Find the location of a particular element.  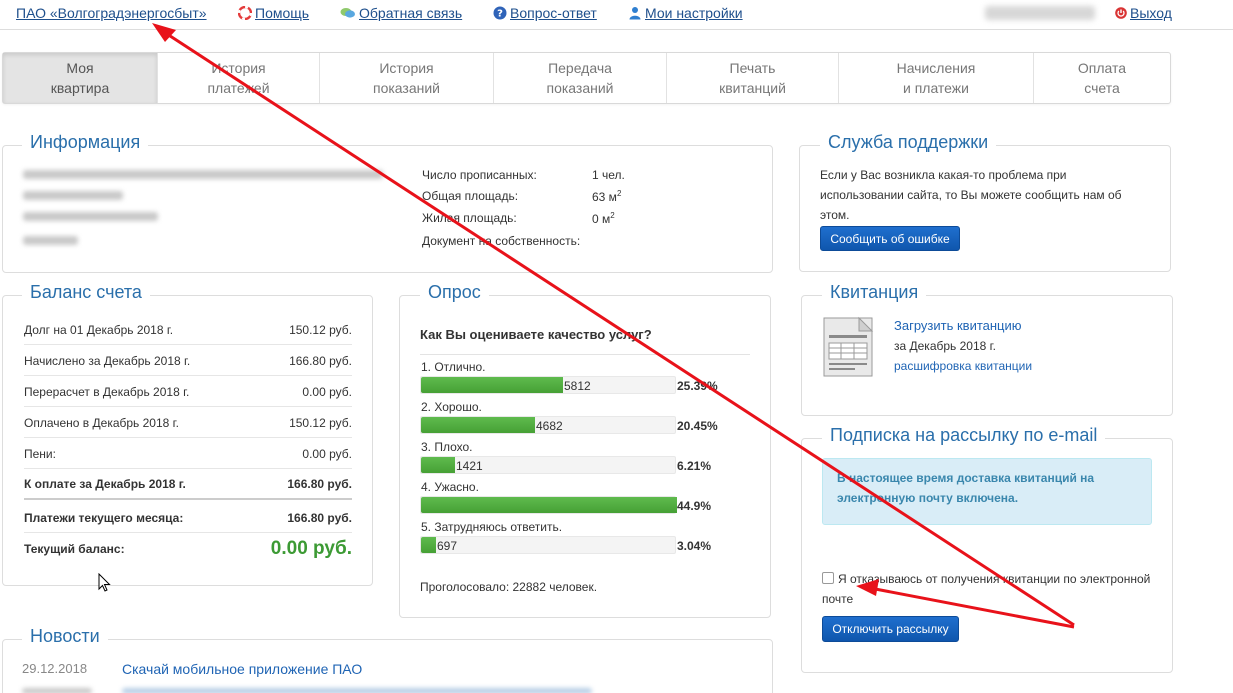

balance-row-due: К оплате за Декабрь 2018 г. 166.80 руб. is located at coordinates (188, 485).